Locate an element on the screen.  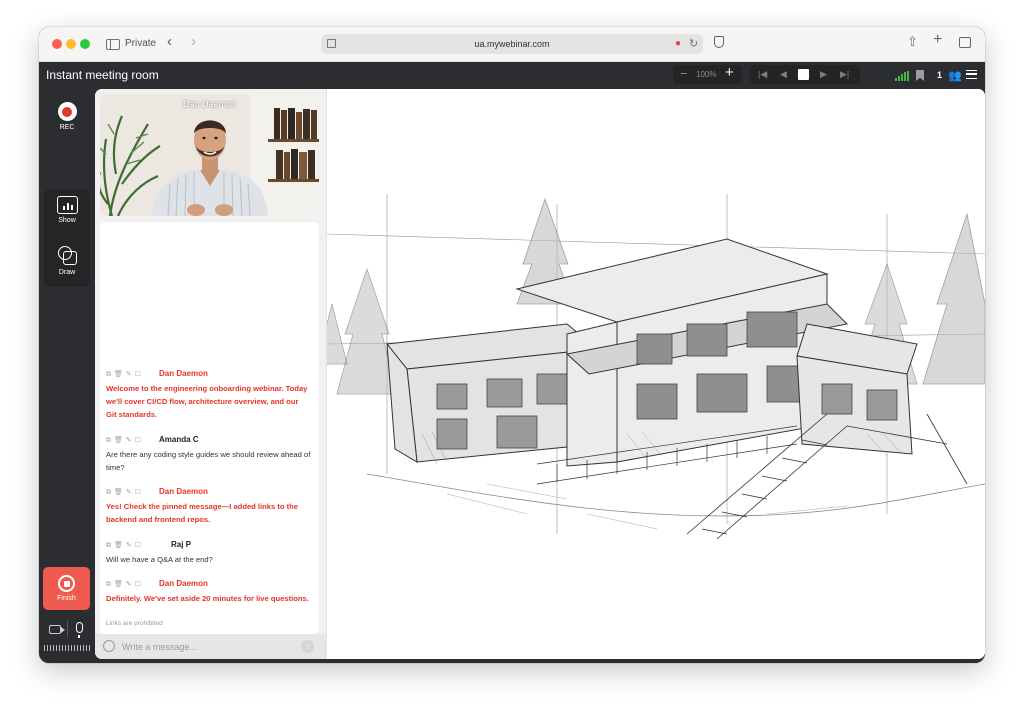
share-icon: ⇧ is located at coordinates (912, 42).